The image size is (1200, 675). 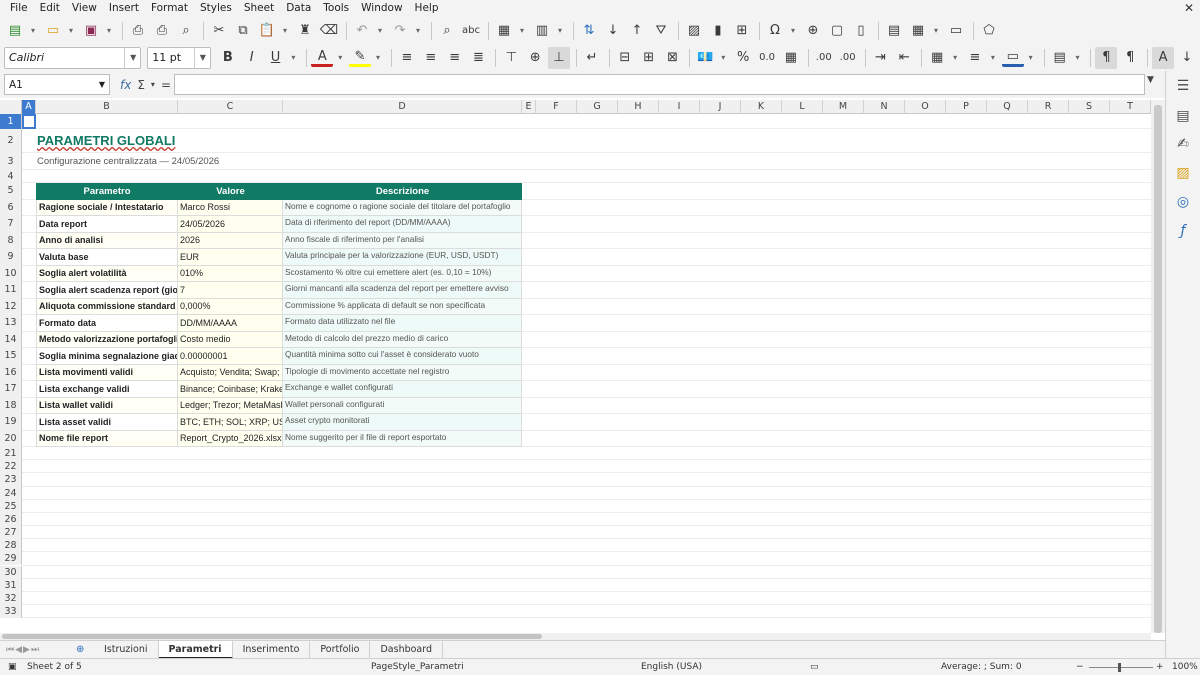 I want to click on freeze-rows-columns-icon: ▦, so click(x=918, y=31).